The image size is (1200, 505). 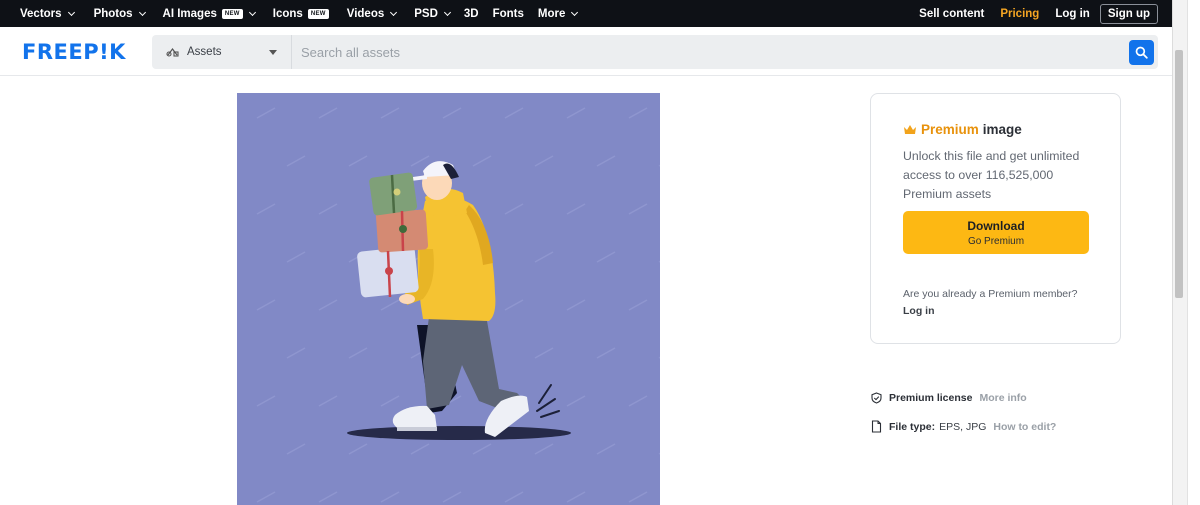 I want to click on card-title: Premium image, so click(x=962, y=129).